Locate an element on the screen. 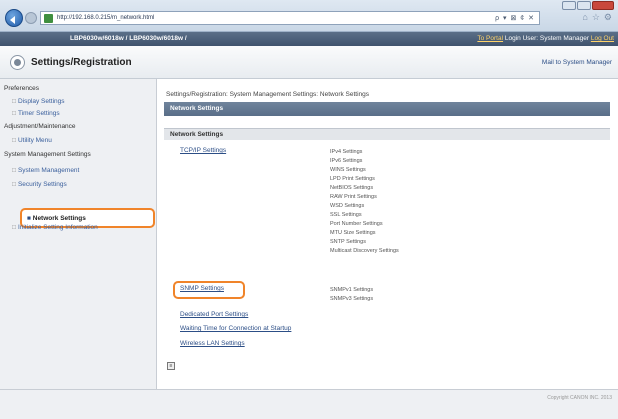  sidebar-heading-adjustment: Adjustment/Maintenance is located at coordinates (40, 126).